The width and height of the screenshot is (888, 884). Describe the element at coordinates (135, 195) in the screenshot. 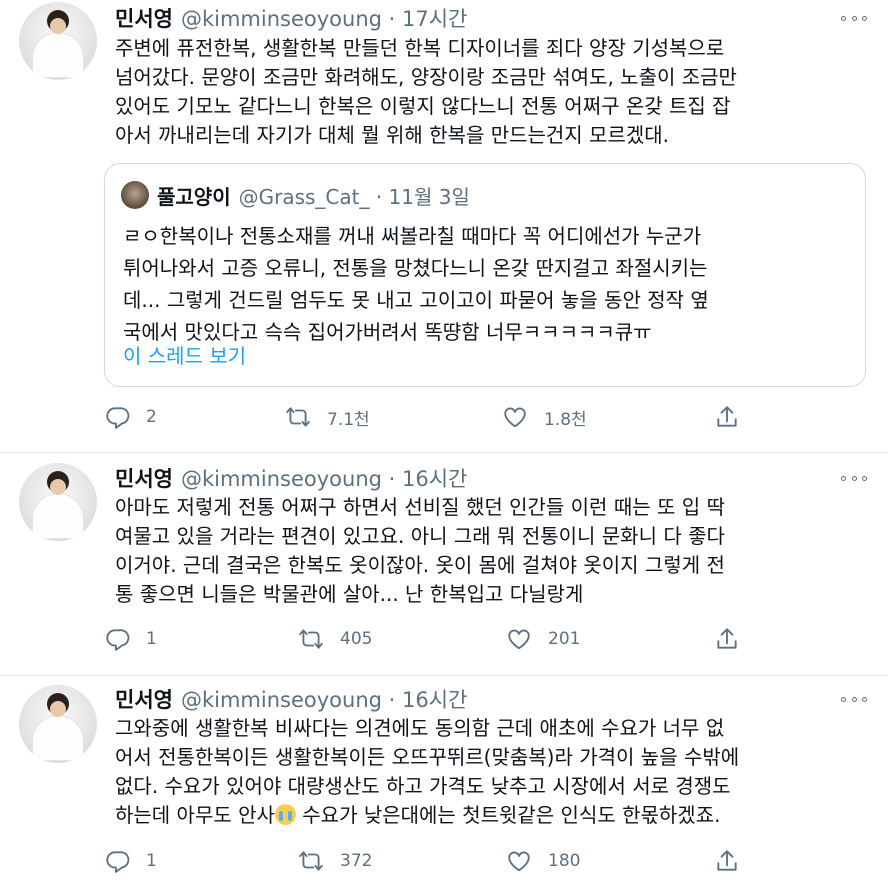

I see `quoted-avatar` at that location.